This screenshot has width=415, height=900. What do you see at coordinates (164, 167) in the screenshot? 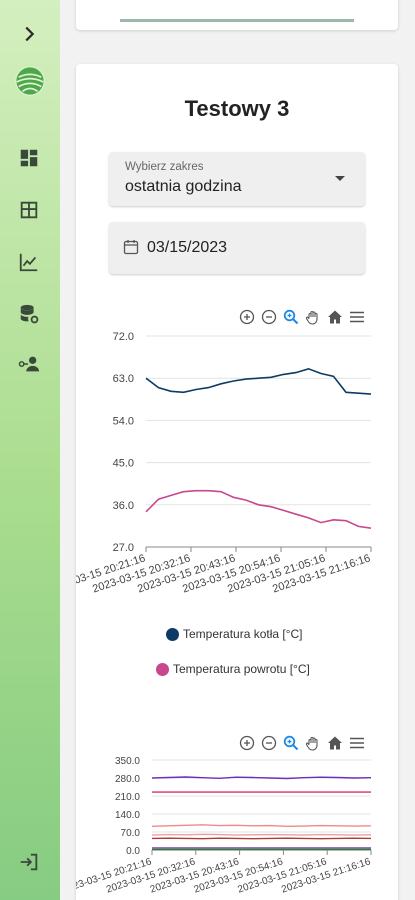
I see `range-select-label: Wybierz zakres` at bounding box center [164, 167].